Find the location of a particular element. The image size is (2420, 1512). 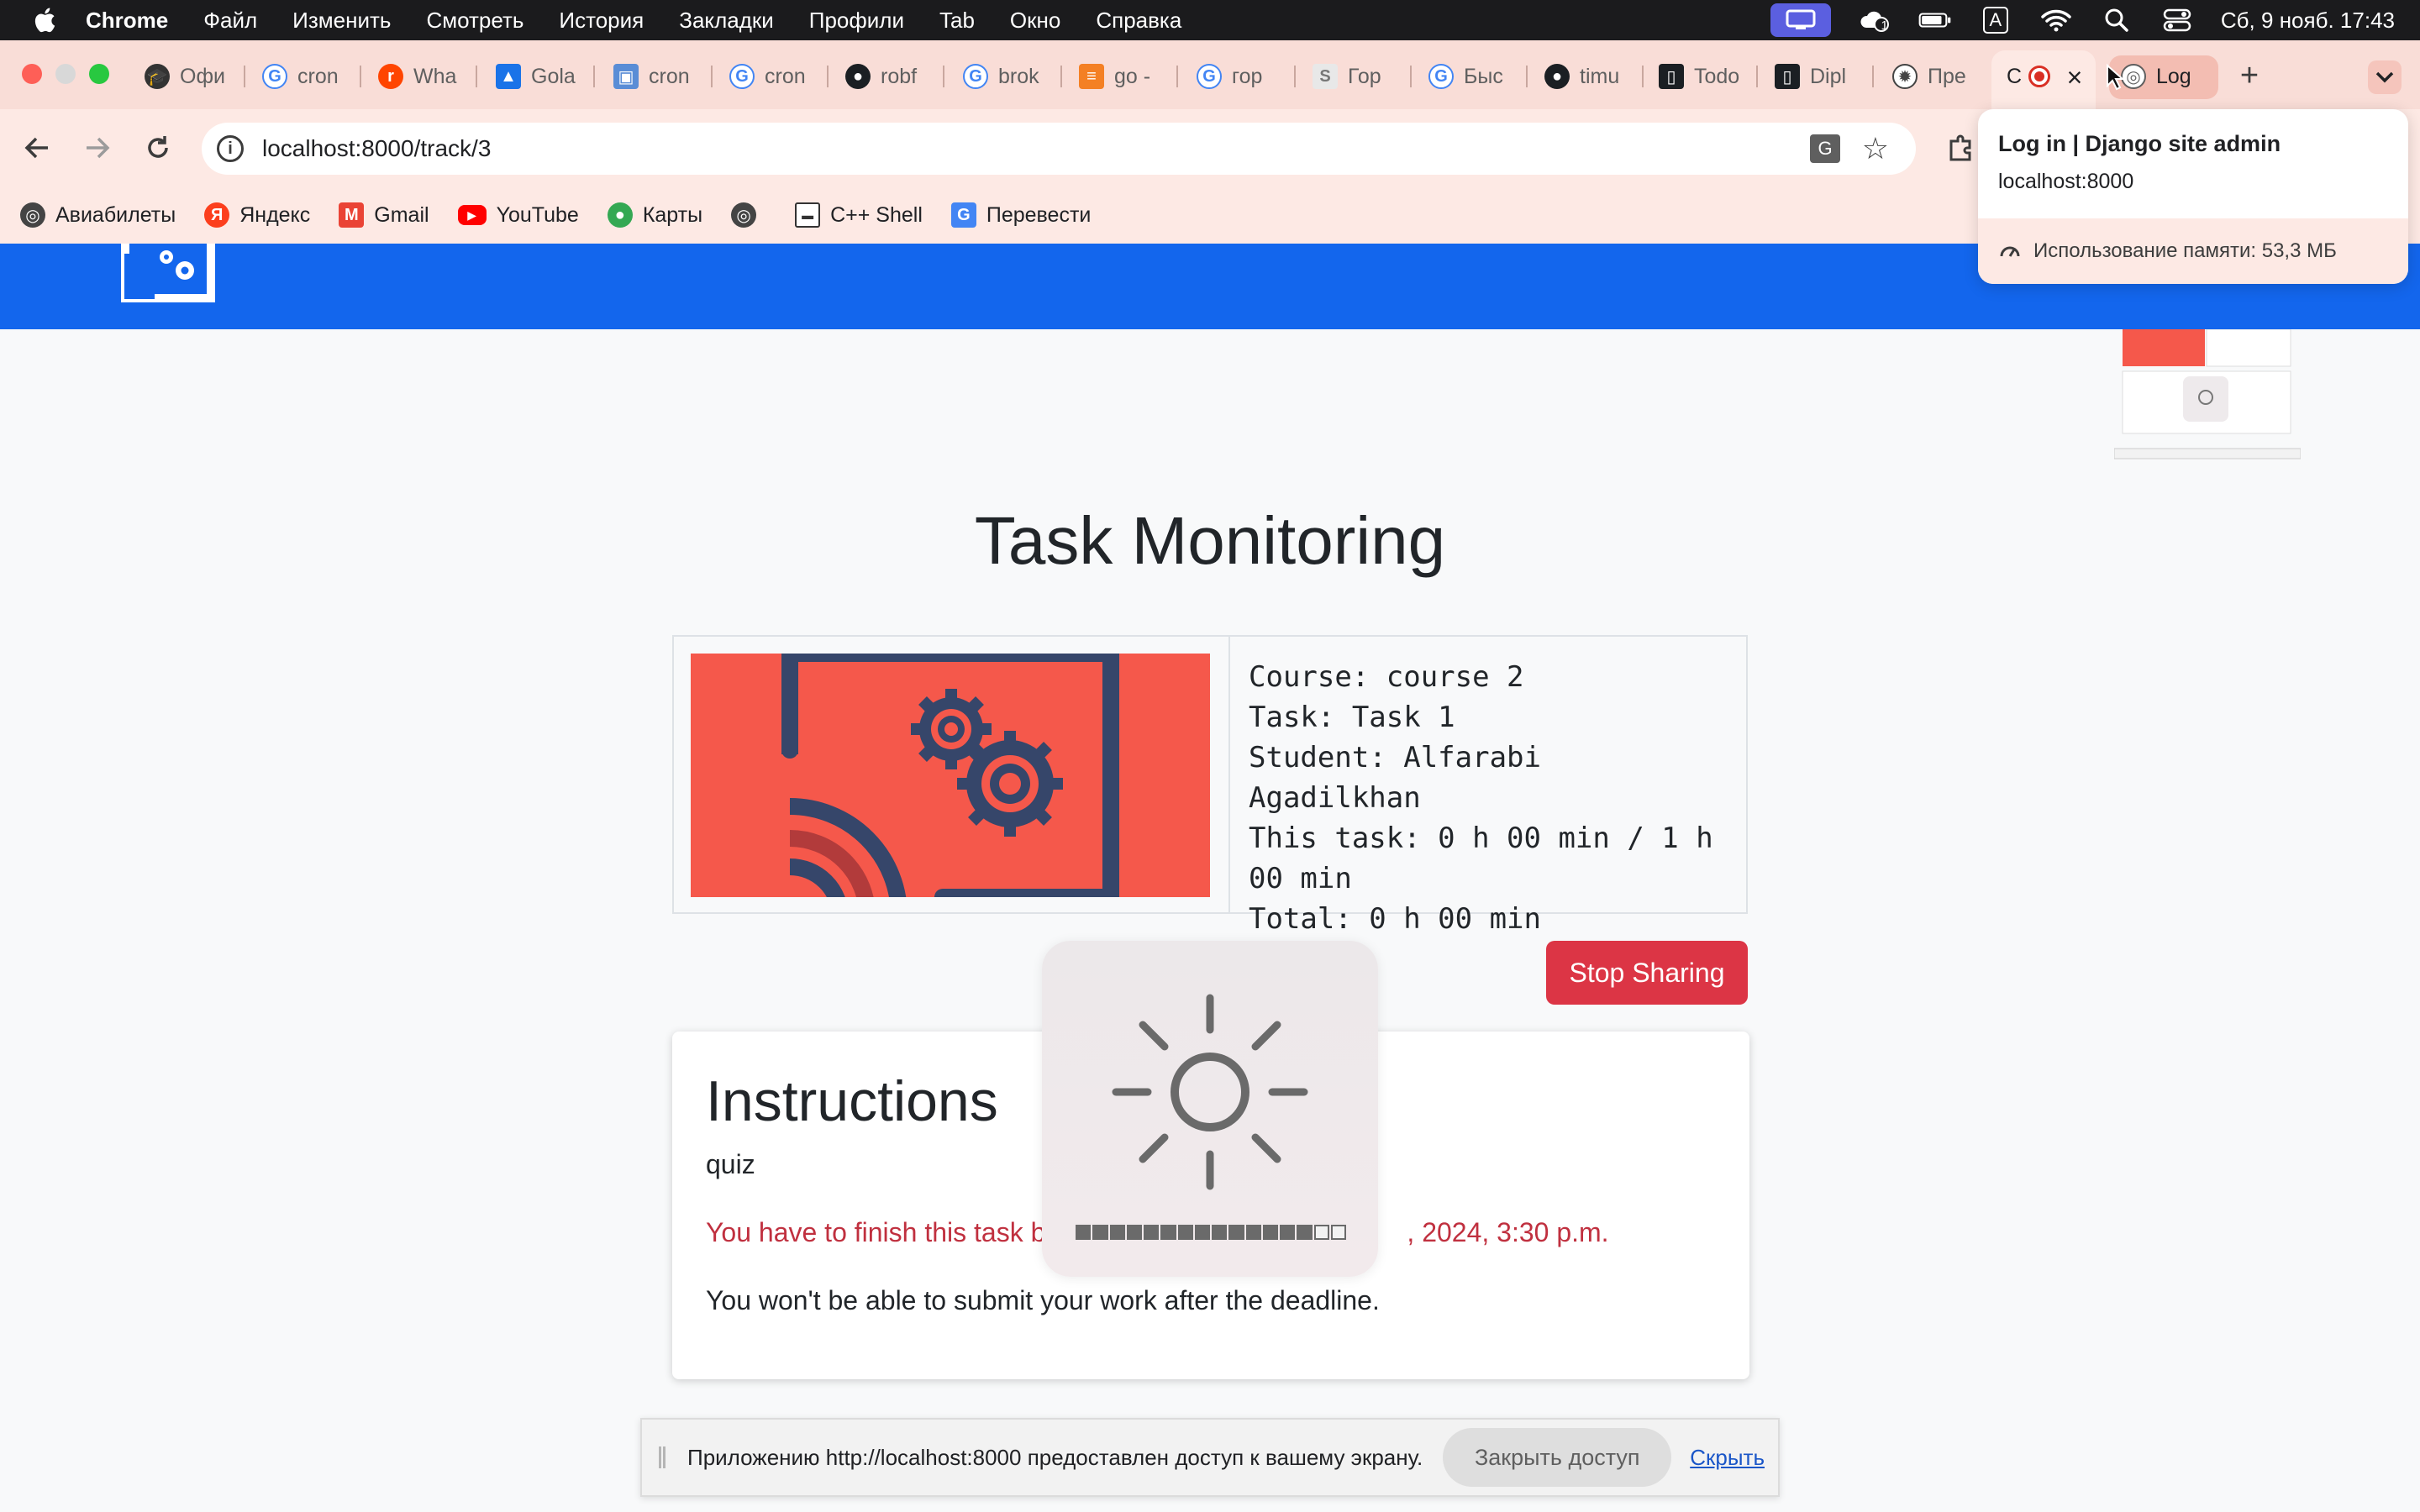

menu-edit: Изменить is located at coordinates (341, 21).